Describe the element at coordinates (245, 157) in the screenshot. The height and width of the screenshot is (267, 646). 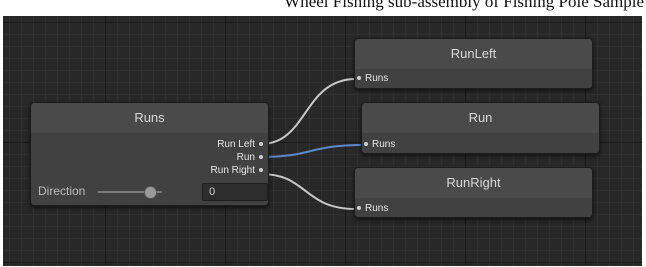
I see `output-port-label: Run` at that location.